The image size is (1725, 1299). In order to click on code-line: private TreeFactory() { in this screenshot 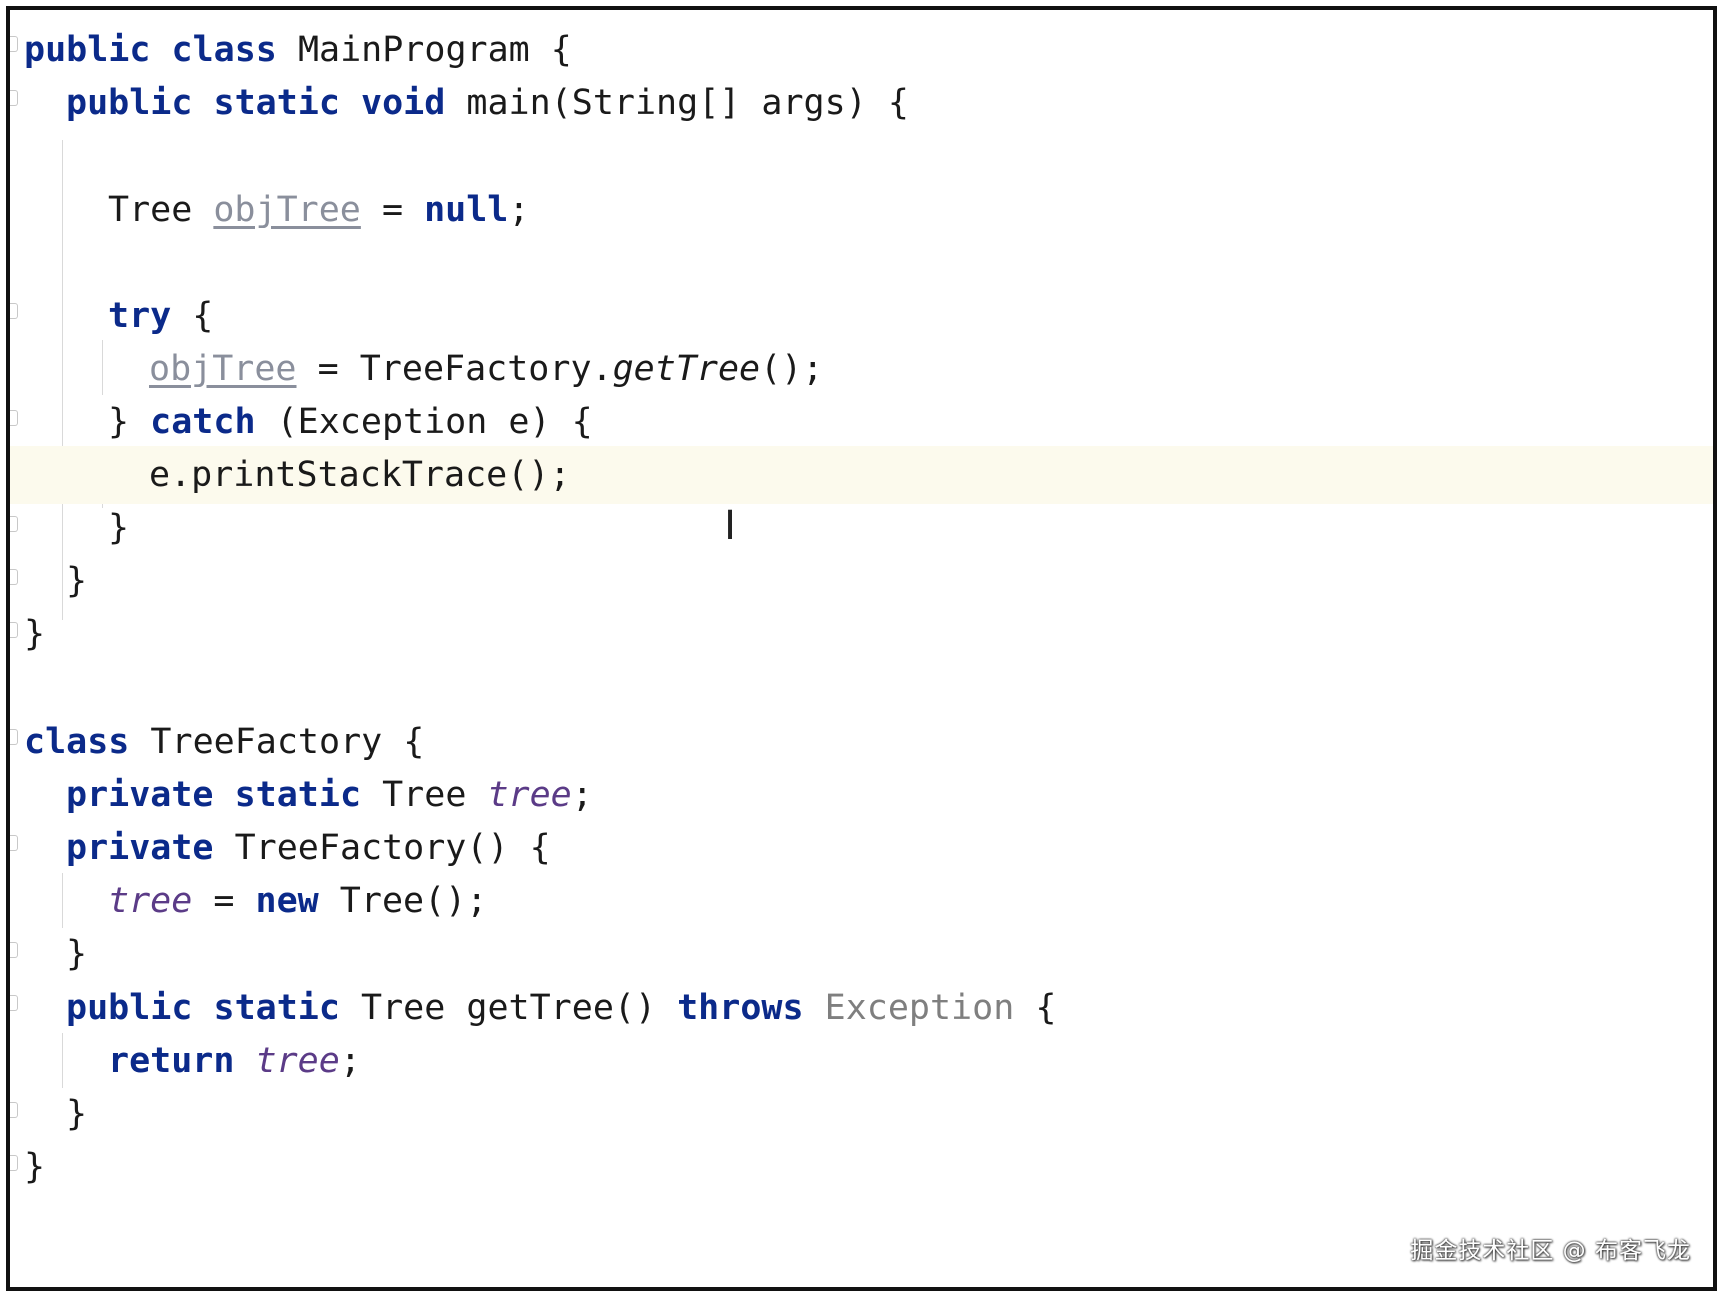, I will do `click(861, 848)`.